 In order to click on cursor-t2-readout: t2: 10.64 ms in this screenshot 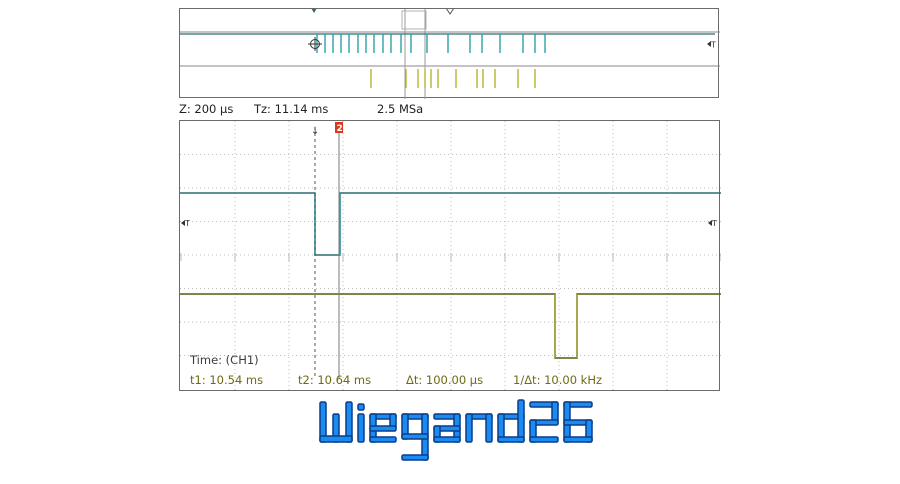, I will do `click(335, 380)`.